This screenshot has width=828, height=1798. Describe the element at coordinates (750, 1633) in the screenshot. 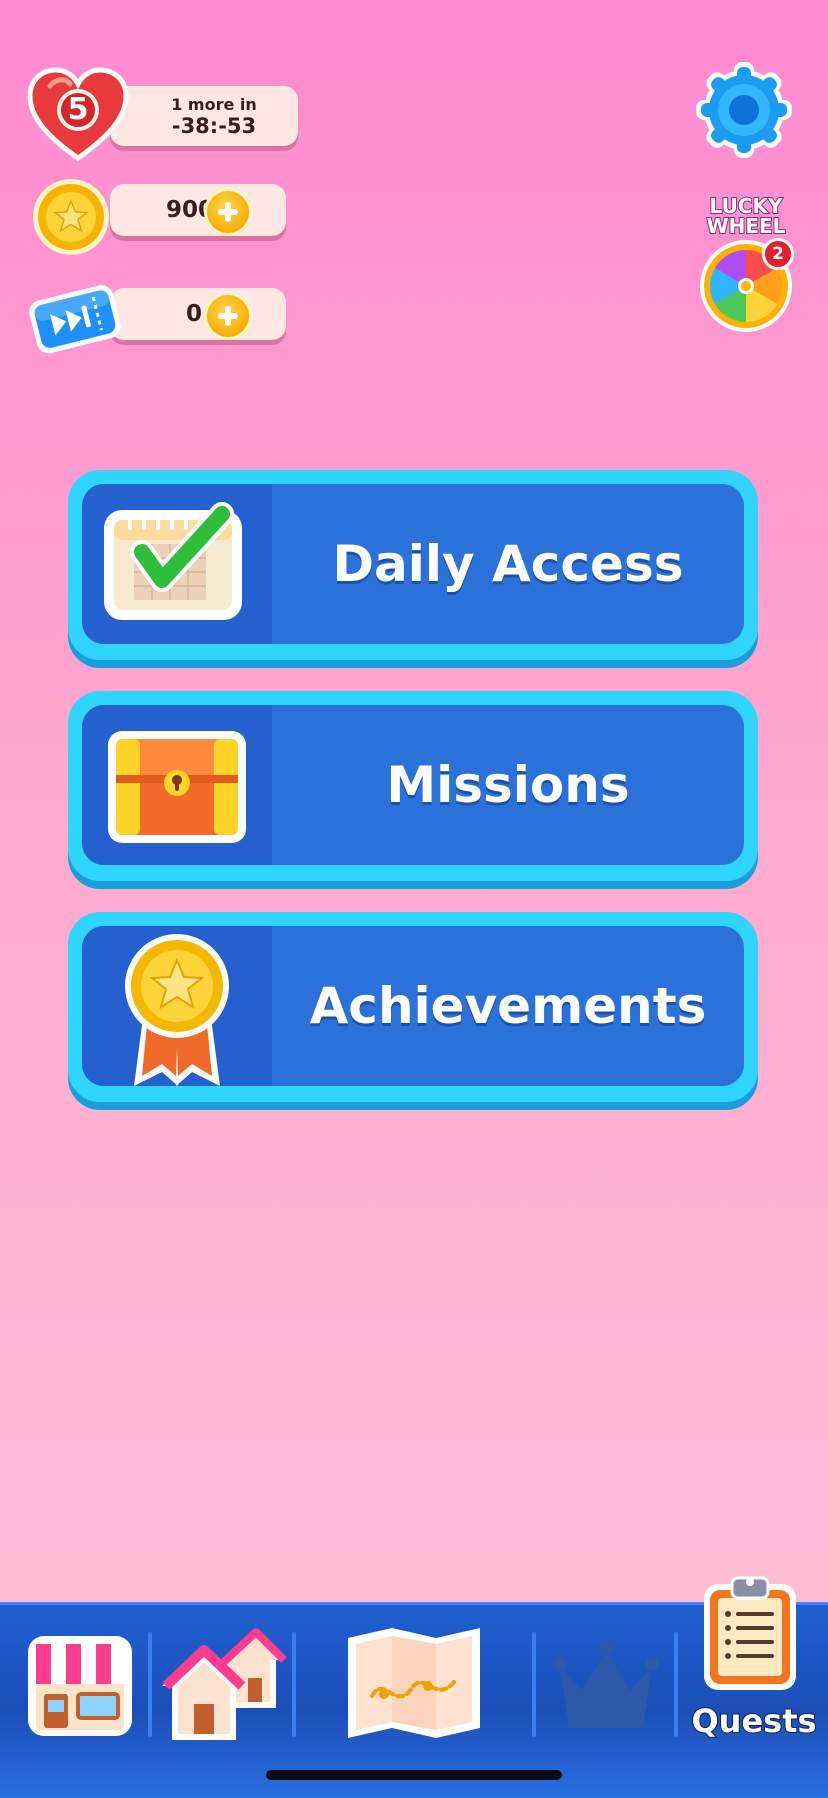

I see `clipboard-icon` at that location.